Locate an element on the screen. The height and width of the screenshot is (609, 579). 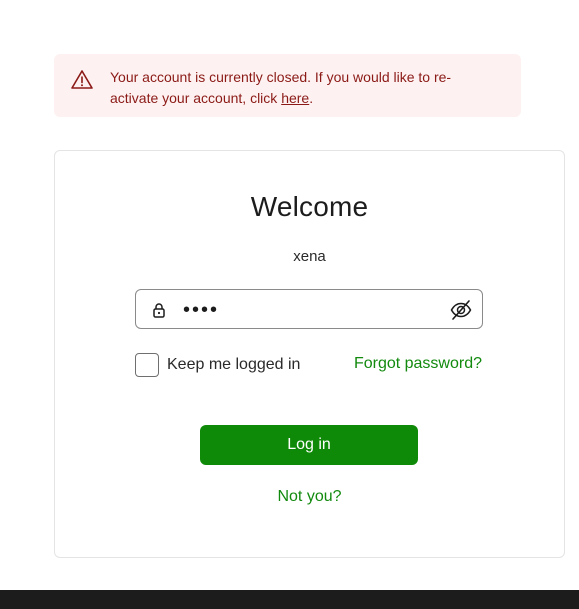
remember-me-label: Keep me logged in is located at coordinates (233, 365).